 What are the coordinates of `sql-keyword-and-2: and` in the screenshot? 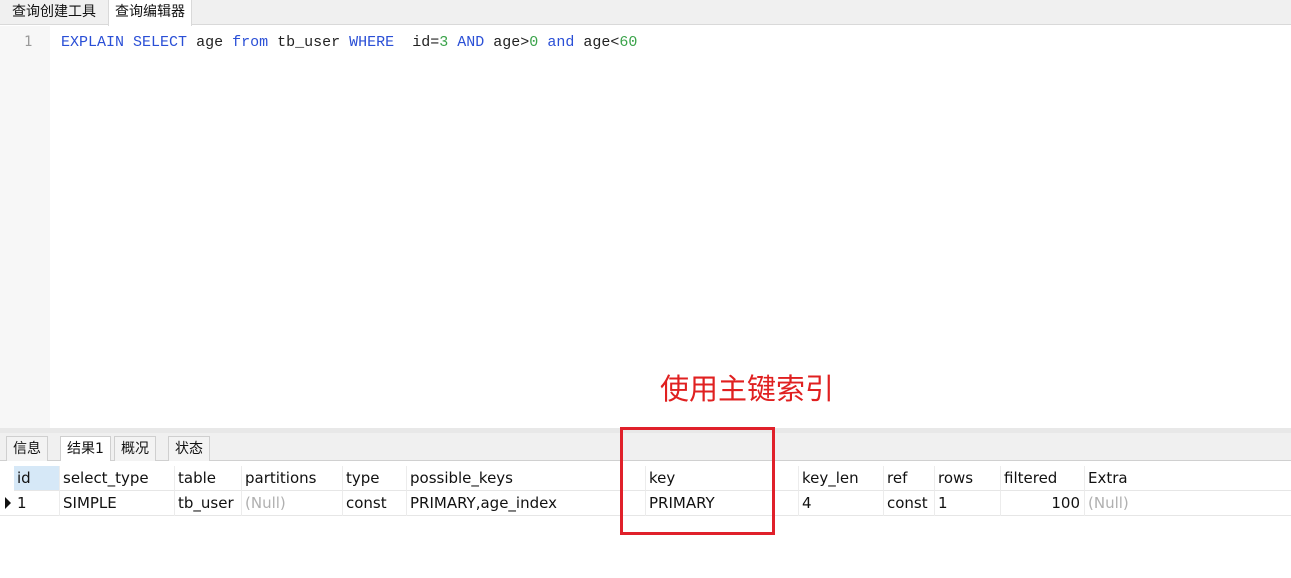 It's located at (561, 42).